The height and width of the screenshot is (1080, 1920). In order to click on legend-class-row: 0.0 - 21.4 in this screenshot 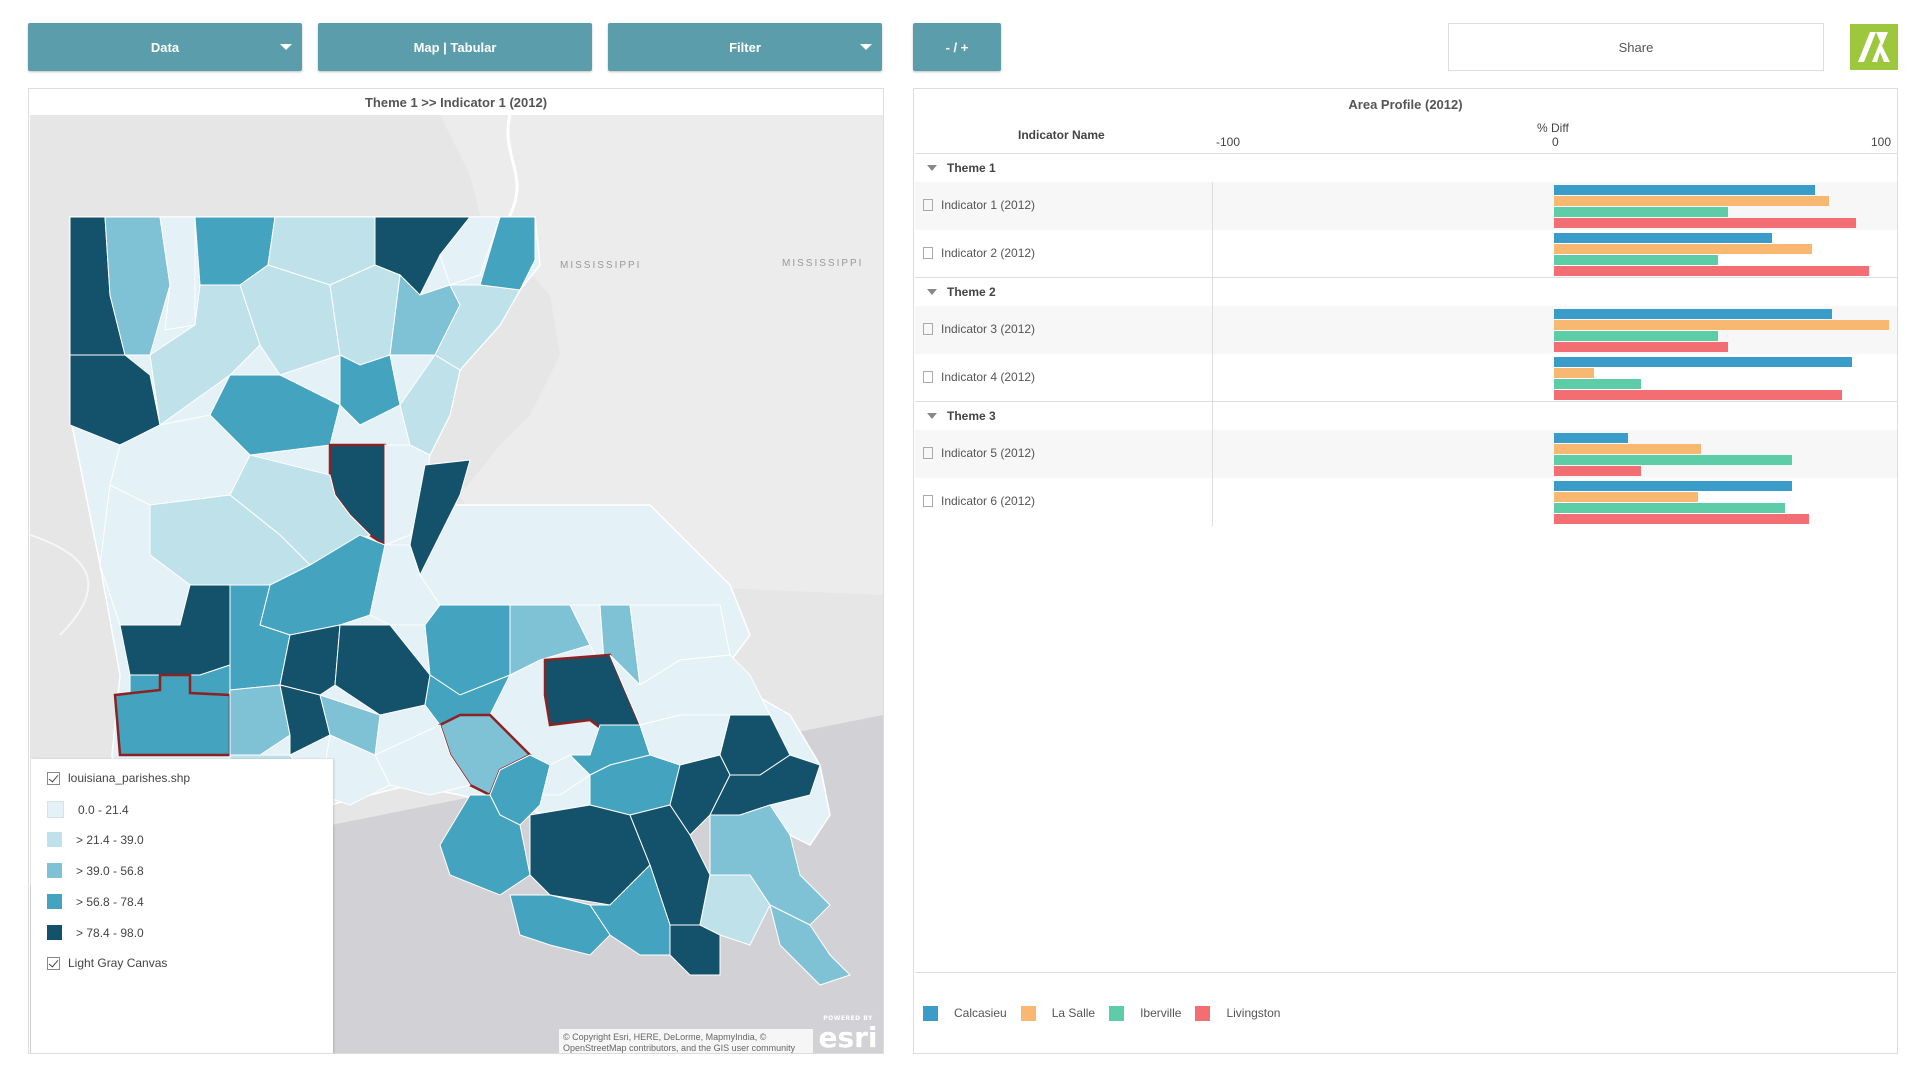, I will do `click(88, 809)`.